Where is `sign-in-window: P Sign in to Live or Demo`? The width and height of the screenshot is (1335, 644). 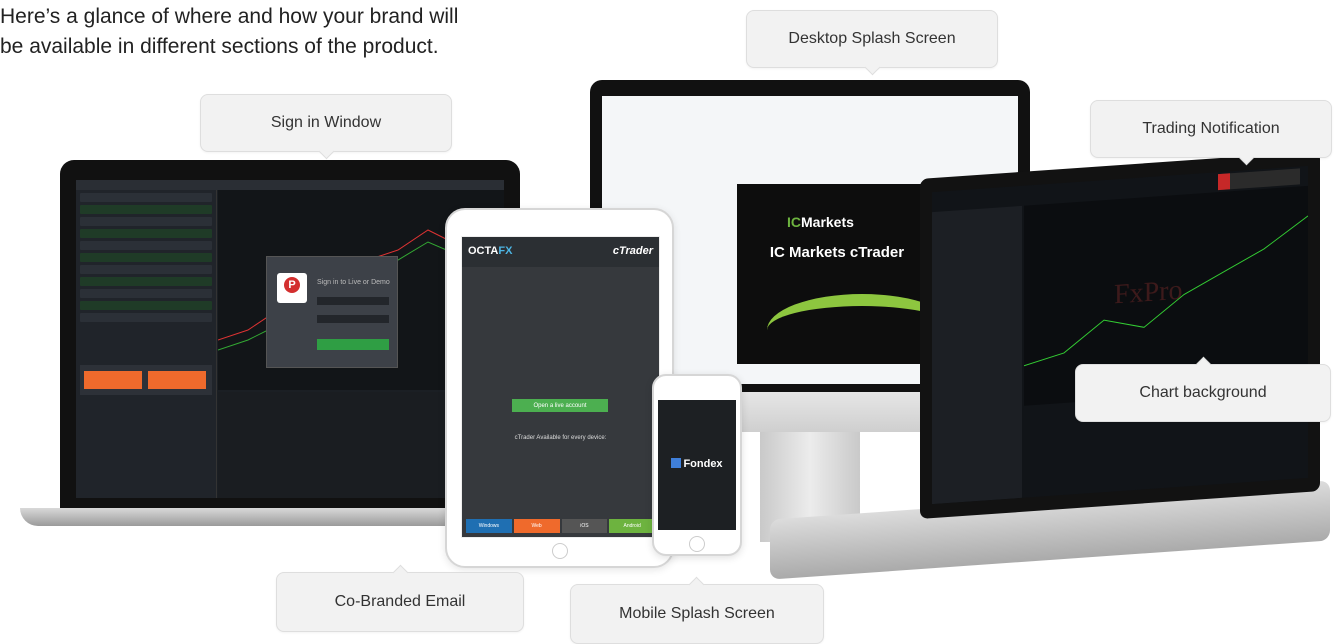 sign-in-window: P Sign in to Live or Demo is located at coordinates (332, 312).